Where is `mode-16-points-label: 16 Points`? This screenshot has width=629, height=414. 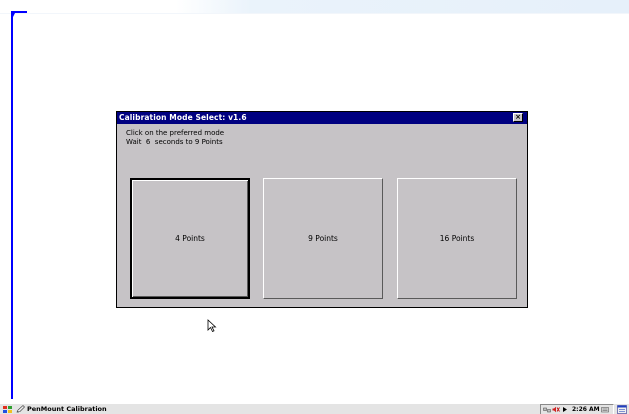 mode-16-points-label: 16 Points is located at coordinates (457, 238).